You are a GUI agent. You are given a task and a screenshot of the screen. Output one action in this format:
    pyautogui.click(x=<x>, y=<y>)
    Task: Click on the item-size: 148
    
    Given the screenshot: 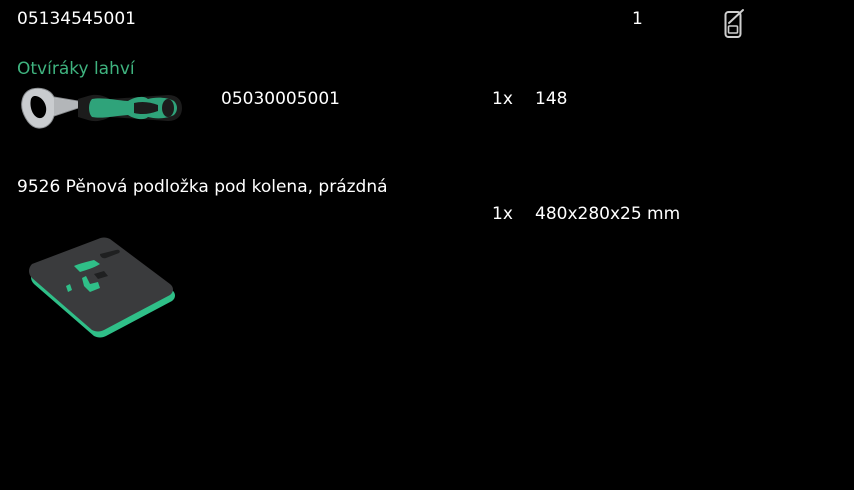 What is the action you would take?
    pyautogui.click(x=551, y=99)
    